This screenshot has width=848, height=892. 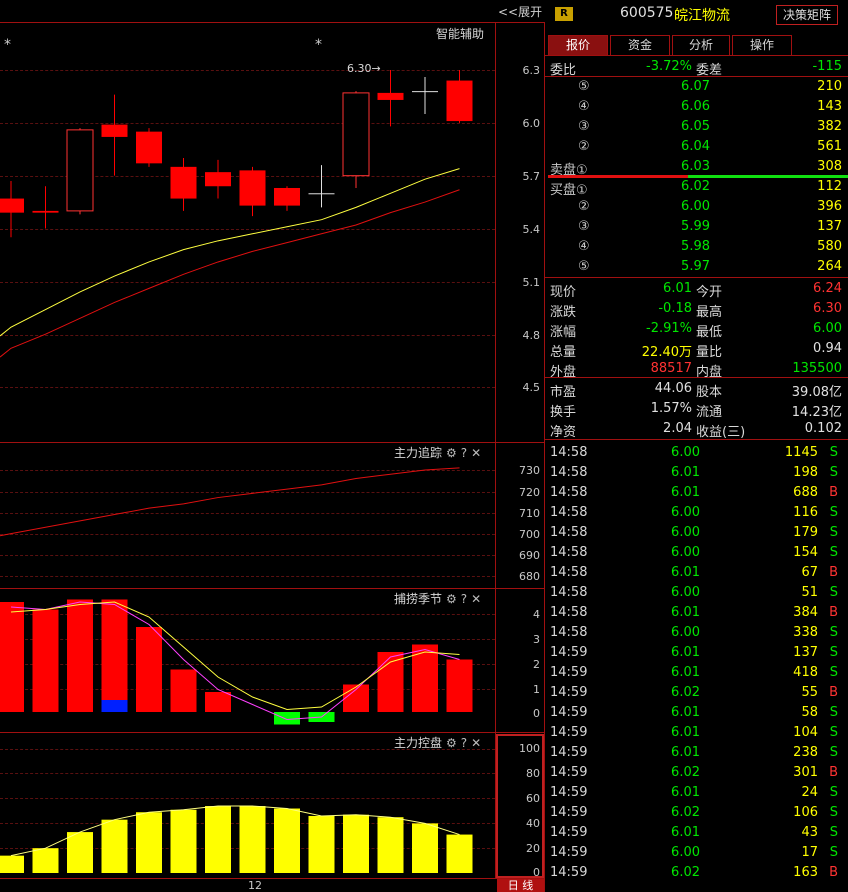 What do you see at coordinates (698, 493) in the screenshot?
I see `trade-row: 14:58 6.01 688 B` at bounding box center [698, 493].